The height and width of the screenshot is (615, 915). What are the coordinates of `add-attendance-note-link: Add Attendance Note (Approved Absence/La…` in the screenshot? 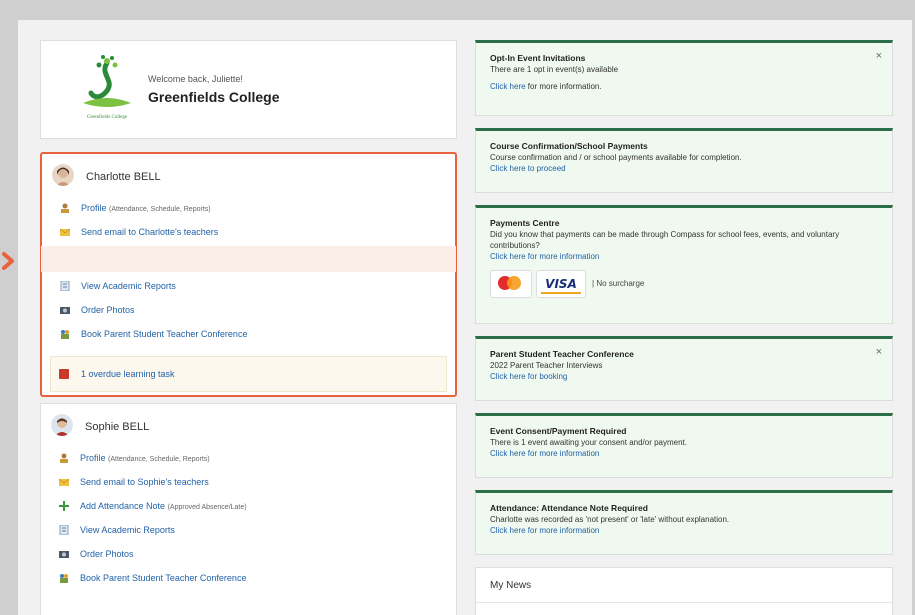 It's located at (248, 508).